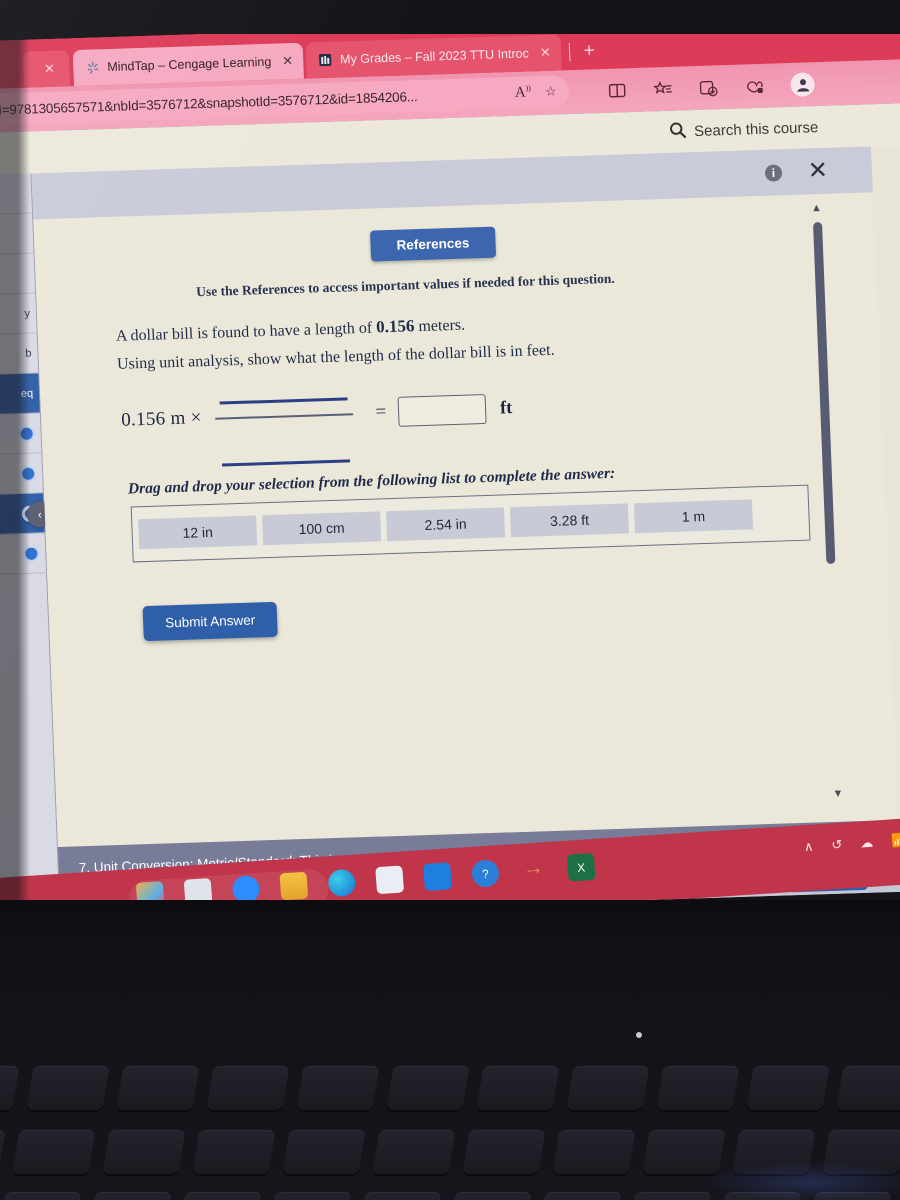 This screenshot has width=900, height=1200. What do you see at coordinates (569, 52) in the screenshot?
I see `tab-divider` at bounding box center [569, 52].